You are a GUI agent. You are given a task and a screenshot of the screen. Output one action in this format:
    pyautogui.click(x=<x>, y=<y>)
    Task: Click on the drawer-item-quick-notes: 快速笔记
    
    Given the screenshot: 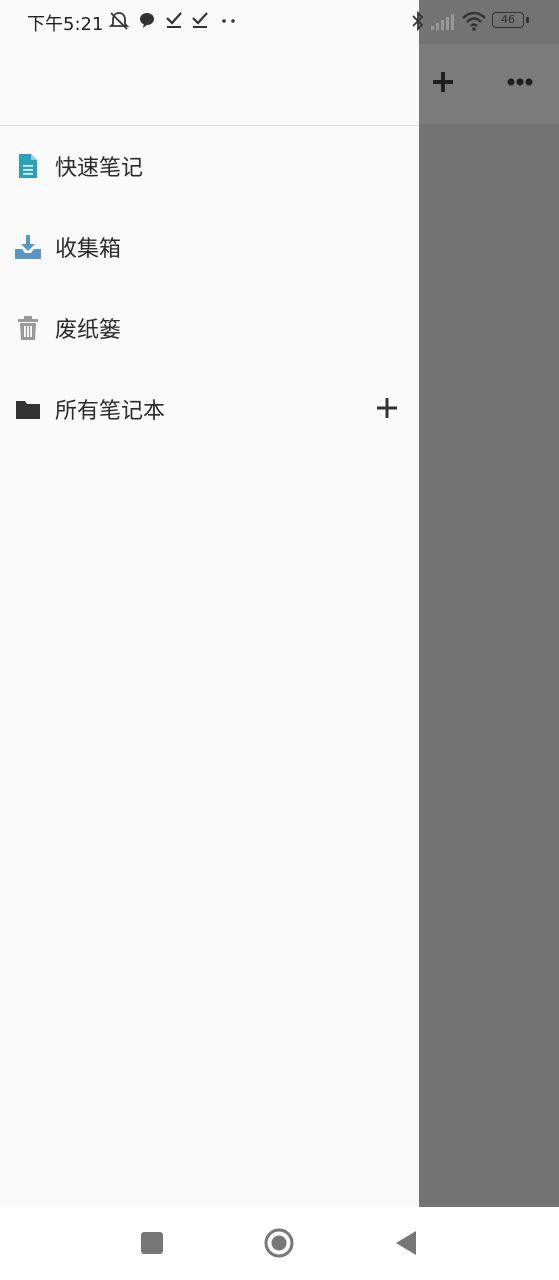 What is the action you would take?
    pyautogui.click(x=209, y=166)
    